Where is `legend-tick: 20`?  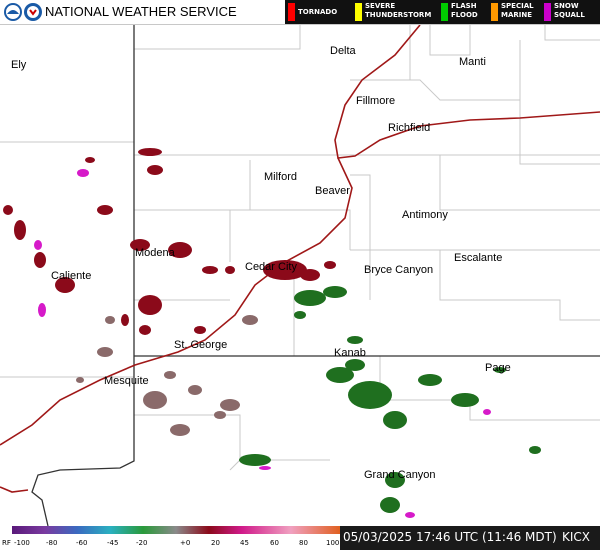
legend-tick: 20 is located at coordinates (215, 543).